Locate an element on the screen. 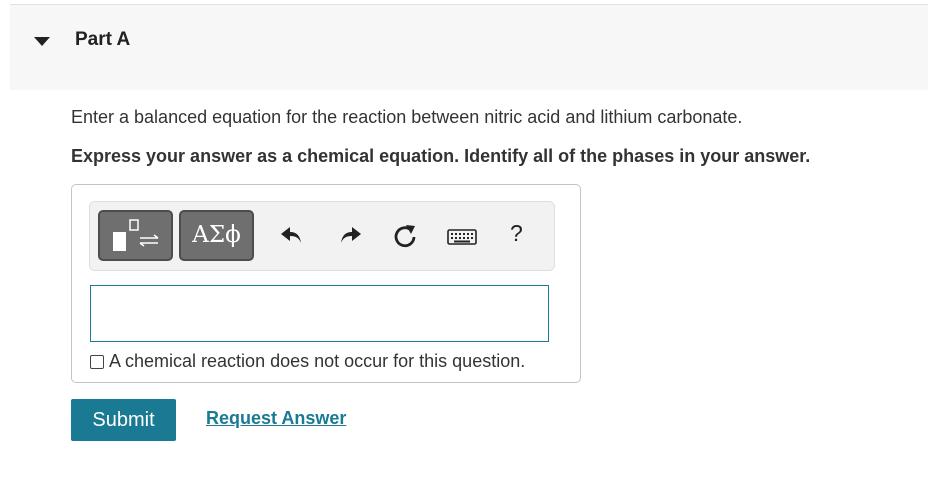 The height and width of the screenshot is (504, 928). templates-button is located at coordinates (135, 235).